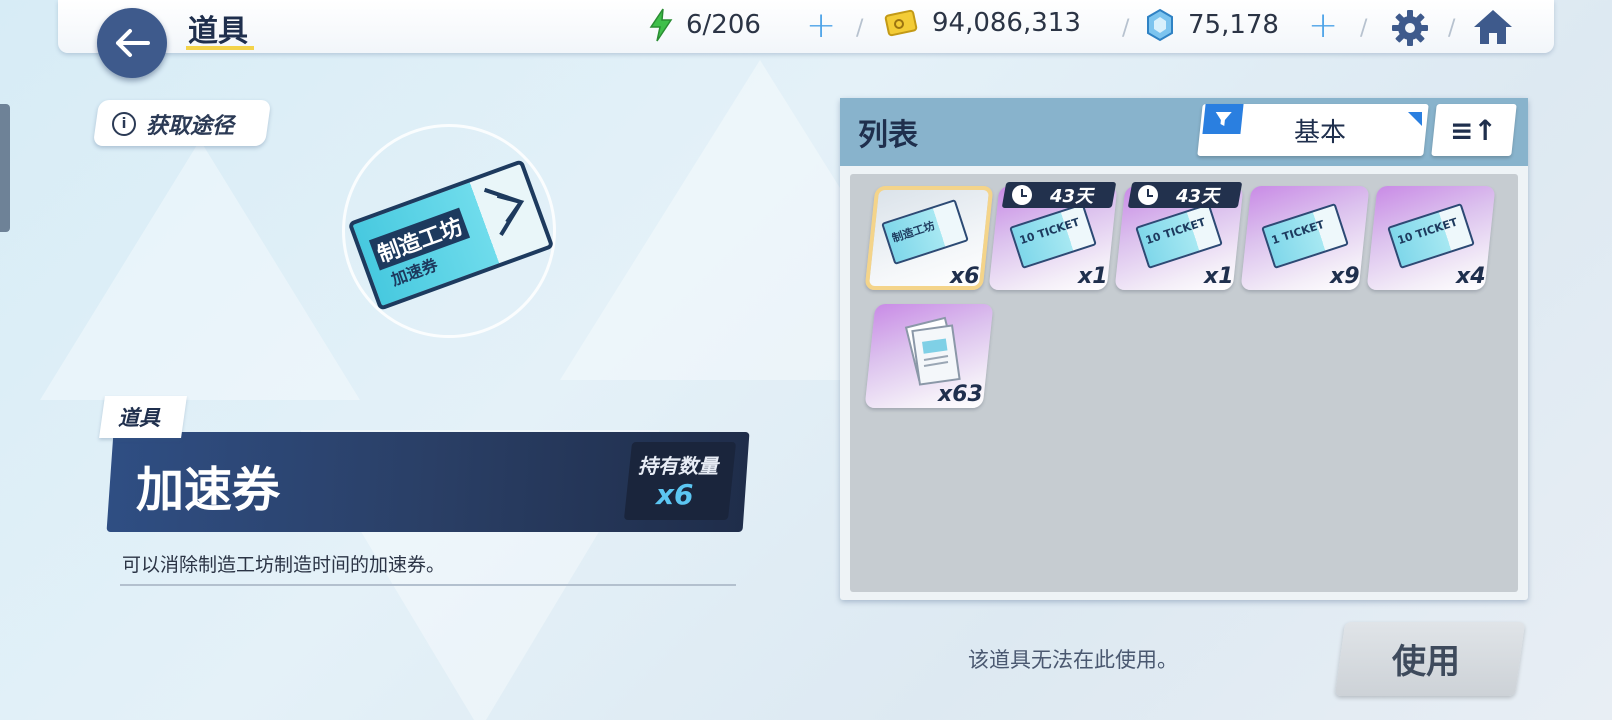 This screenshot has height=720, width=1612. I want to click on document-stack-icon, so click(932, 351).